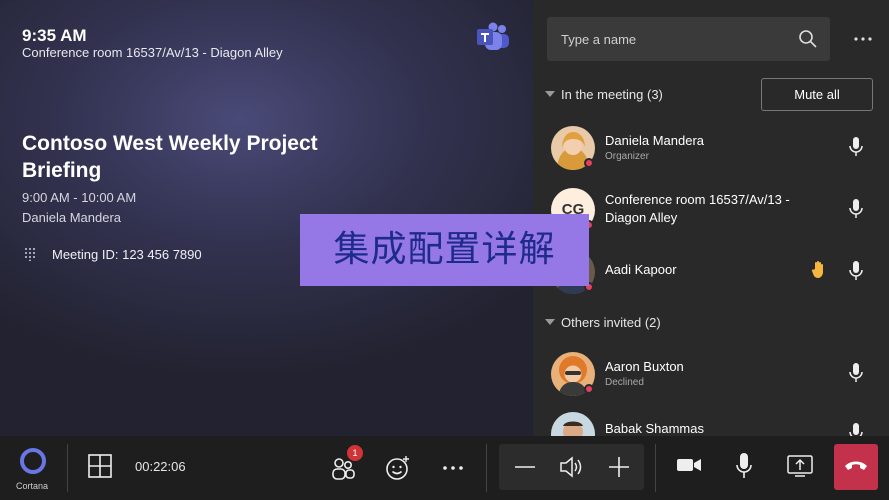 The width and height of the screenshot is (889, 500). Describe the element at coordinates (711, 378) in the screenshot. I see `participant-row: Aaron Buxton Declined` at that location.